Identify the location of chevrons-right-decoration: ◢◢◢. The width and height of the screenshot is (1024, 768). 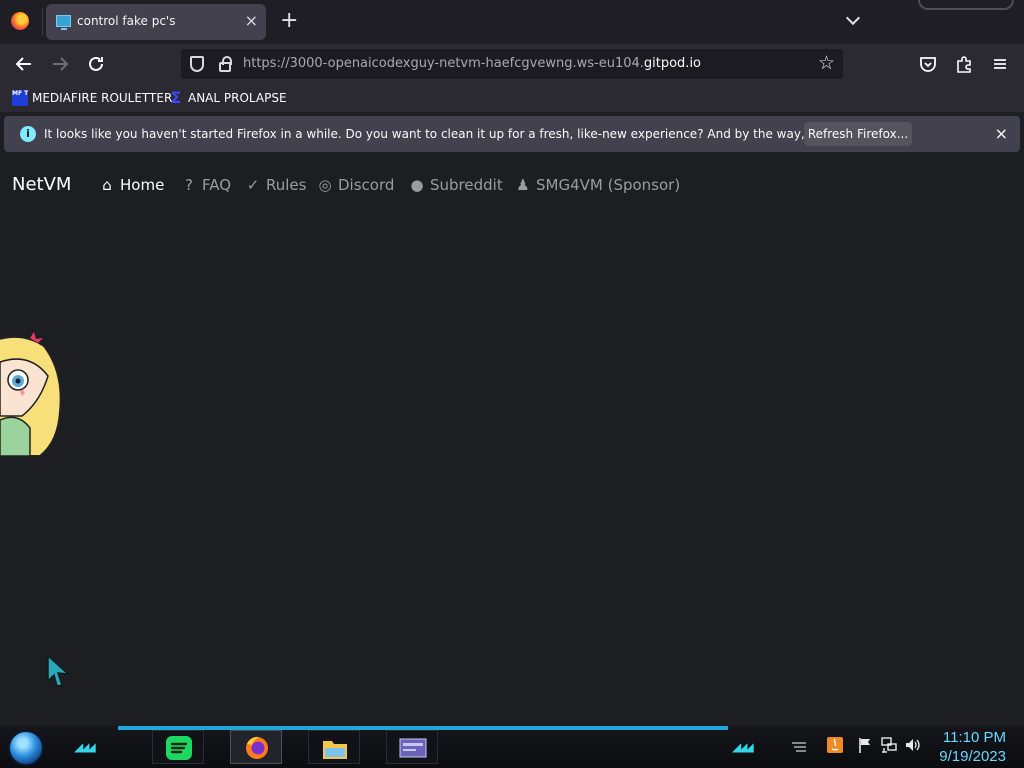
(743, 747).